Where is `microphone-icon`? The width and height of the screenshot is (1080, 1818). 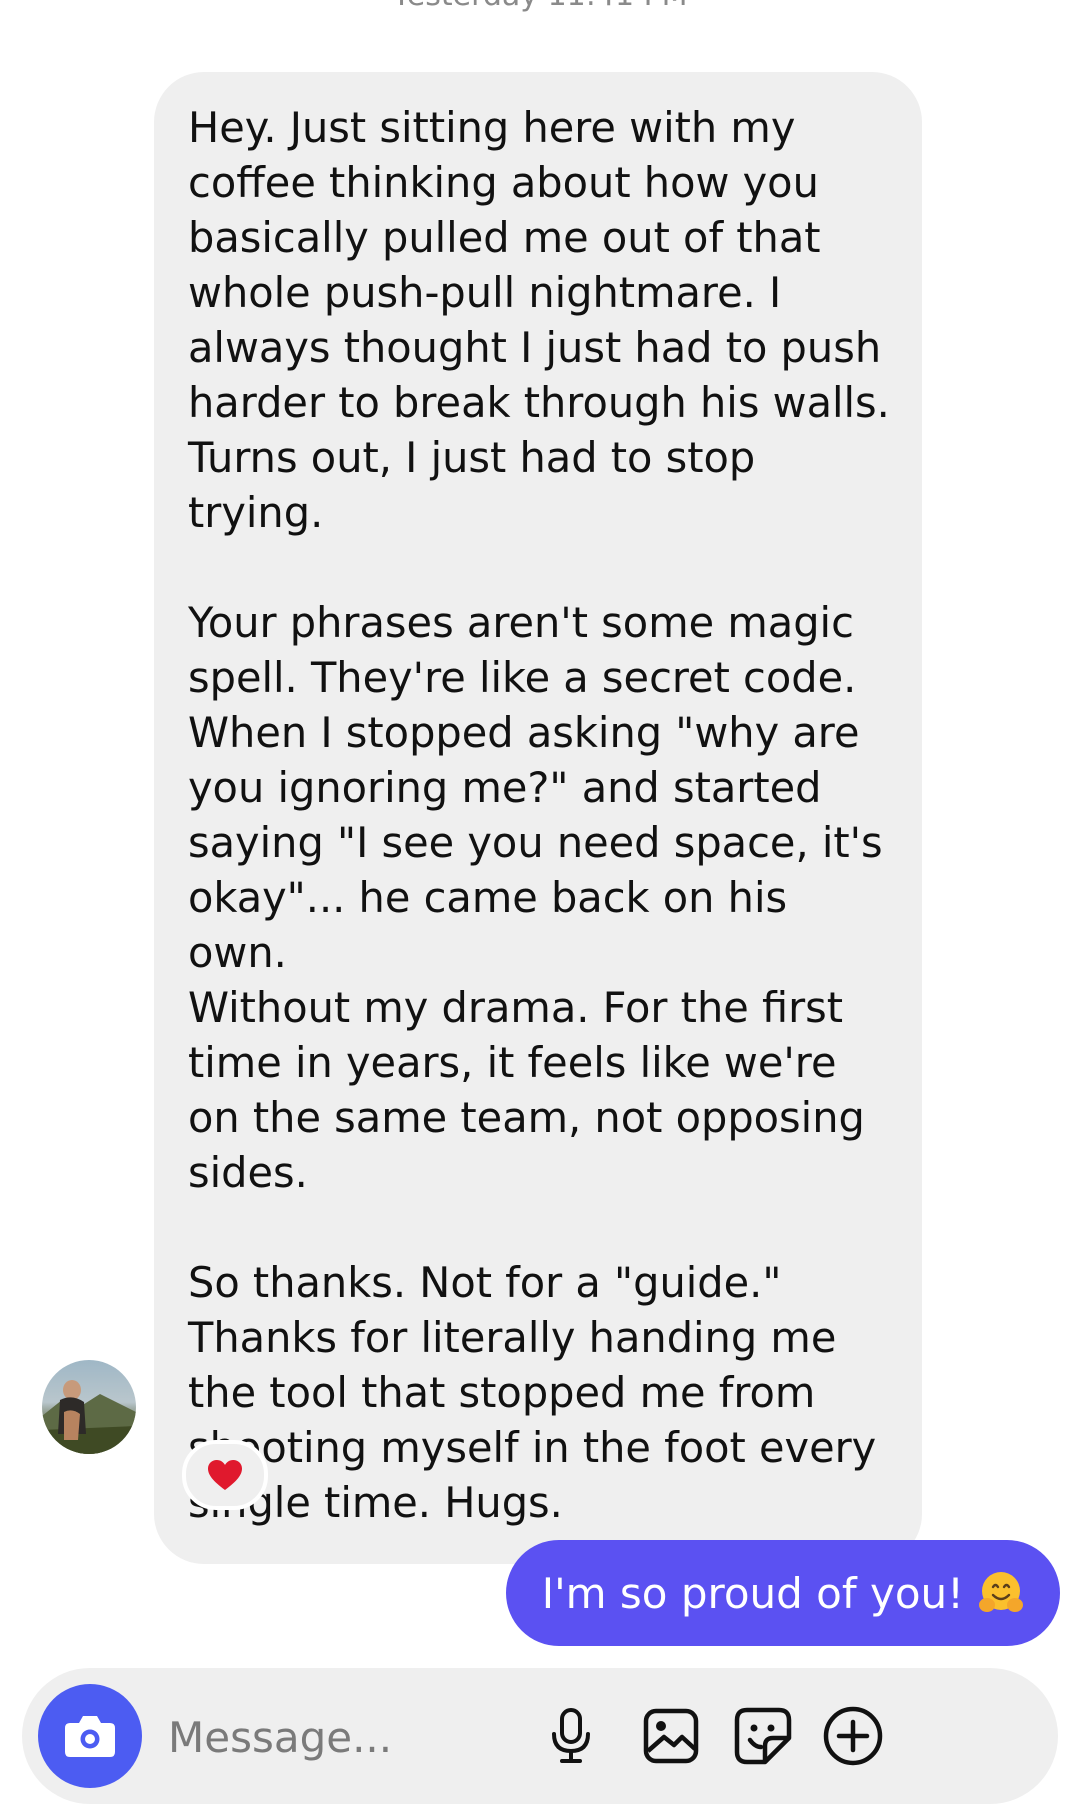 microphone-icon is located at coordinates (571, 1735).